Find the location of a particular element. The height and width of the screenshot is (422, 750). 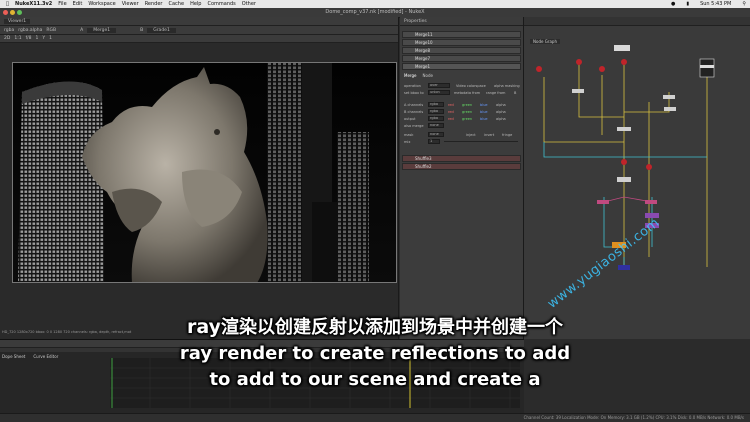

y-label: Y is located at coordinates (44, 38).